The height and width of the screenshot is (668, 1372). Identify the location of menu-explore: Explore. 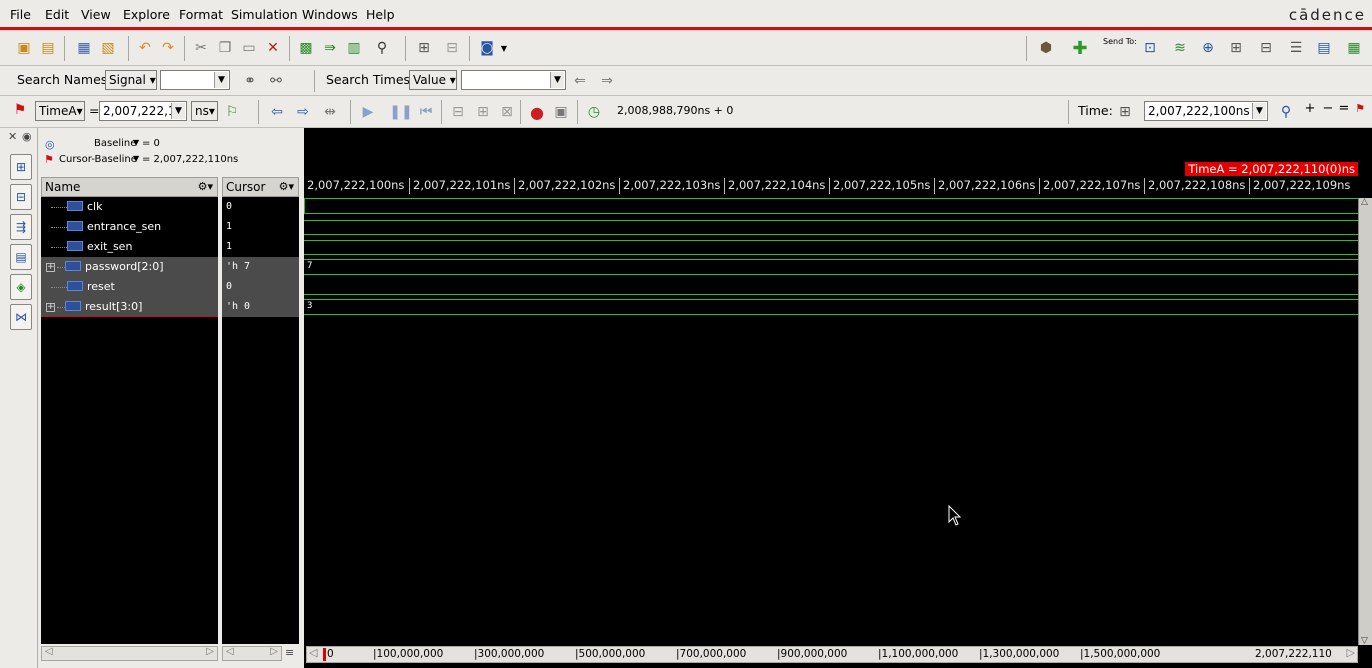
(146, 14).